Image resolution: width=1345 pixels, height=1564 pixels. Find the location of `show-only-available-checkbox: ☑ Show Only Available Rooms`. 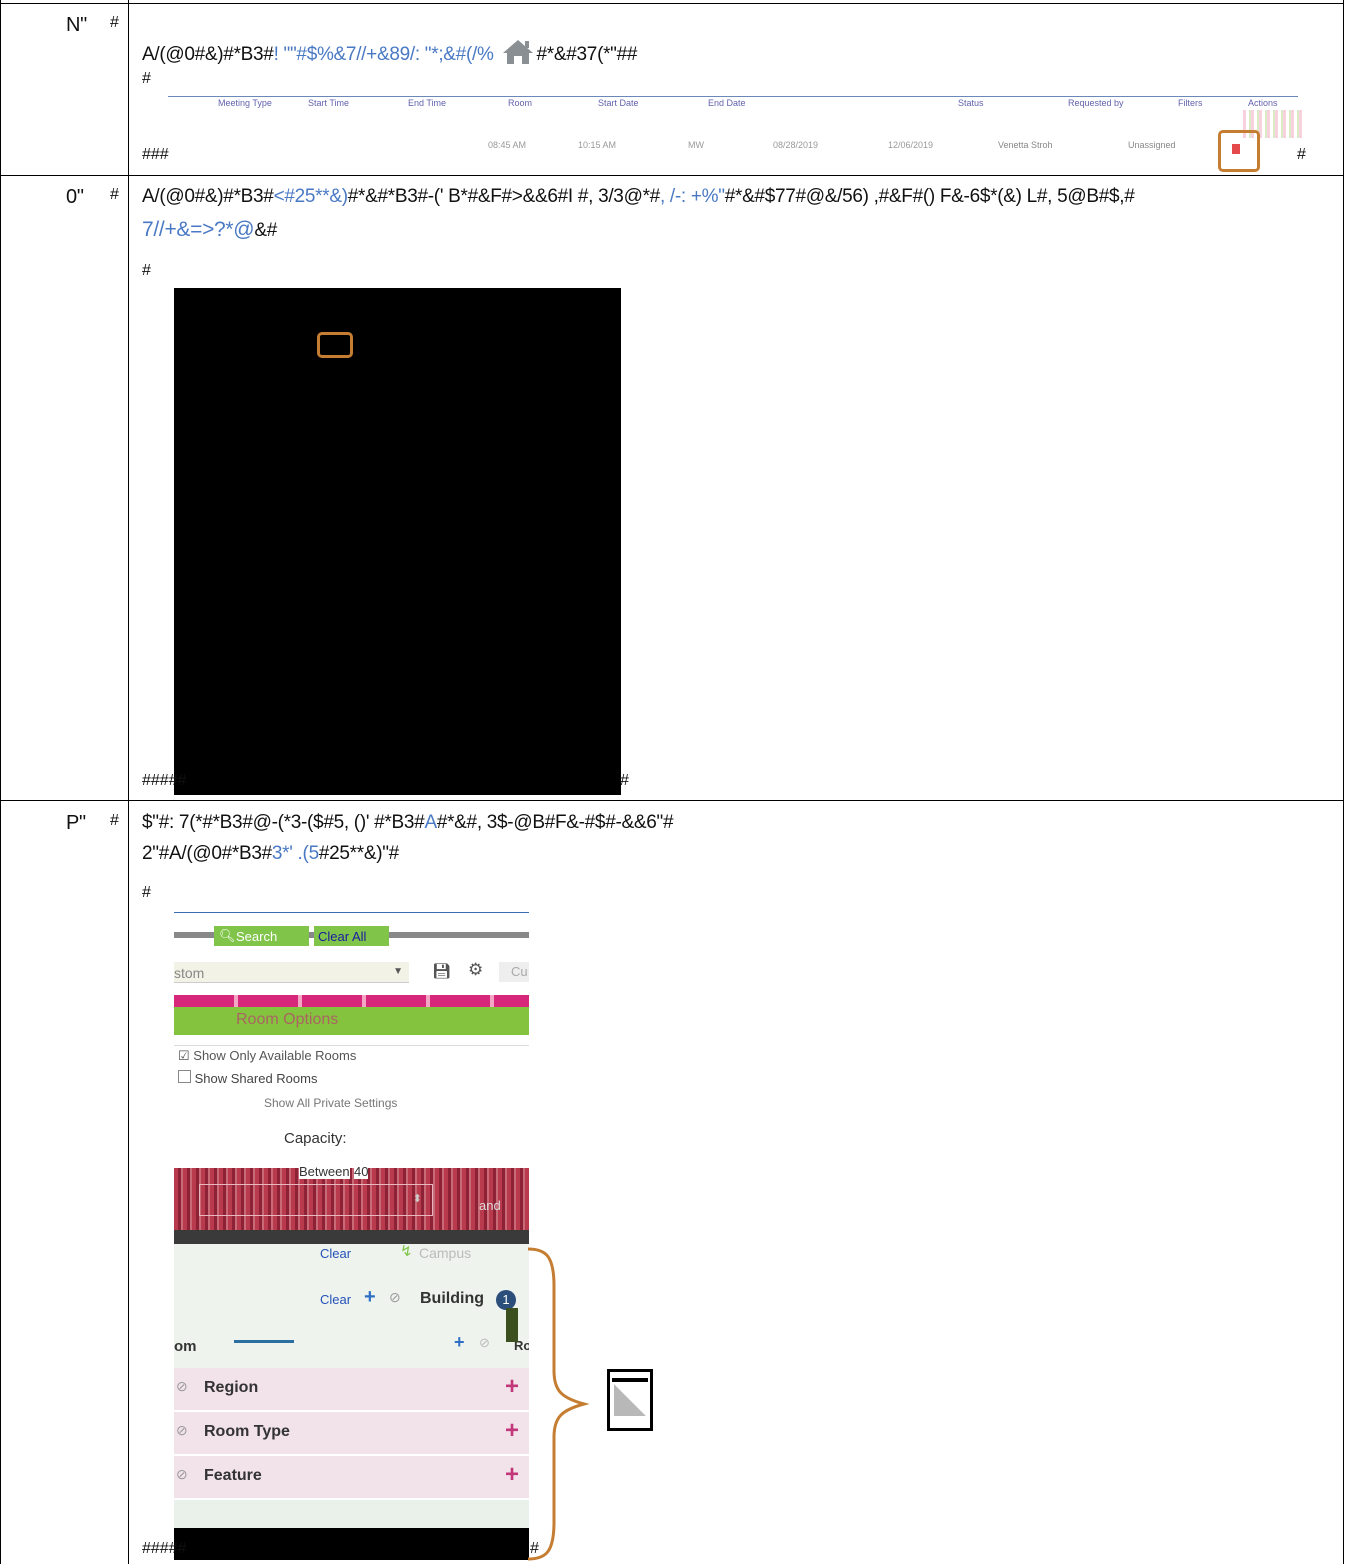

show-only-available-checkbox: ☑ Show Only Available Rooms is located at coordinates (267, 1056).